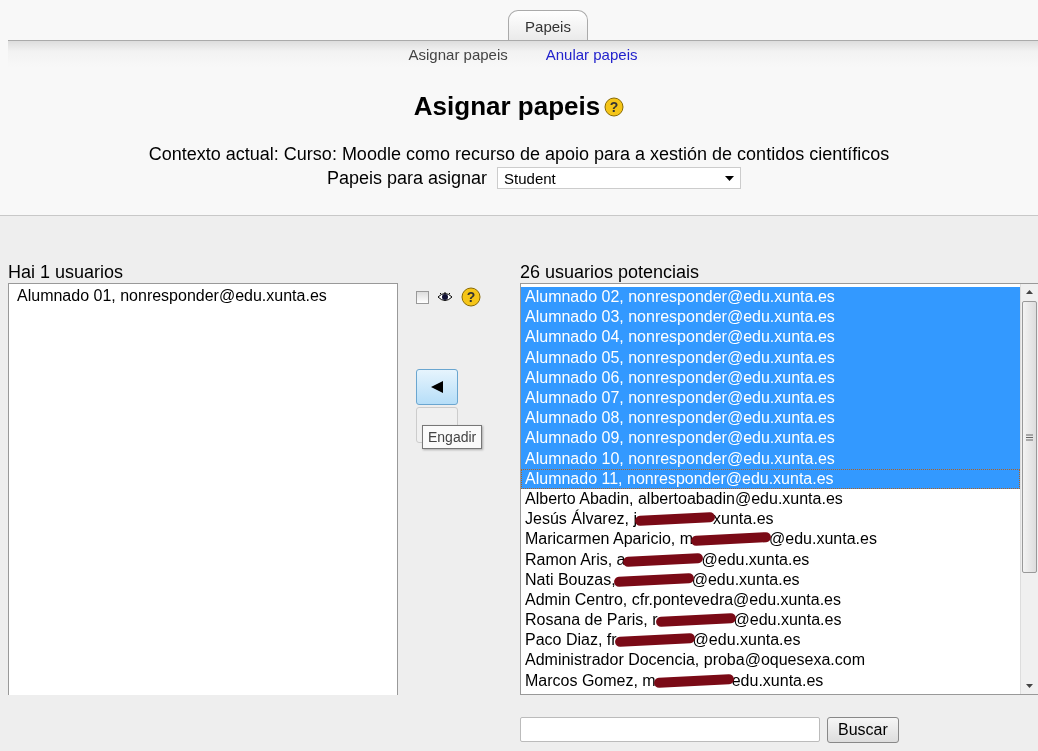 This screenshot has width=1038, height=751. Describe the element at coordinates (452, 437) in the screenshot. I see `tooltip: Engadir` at that location.